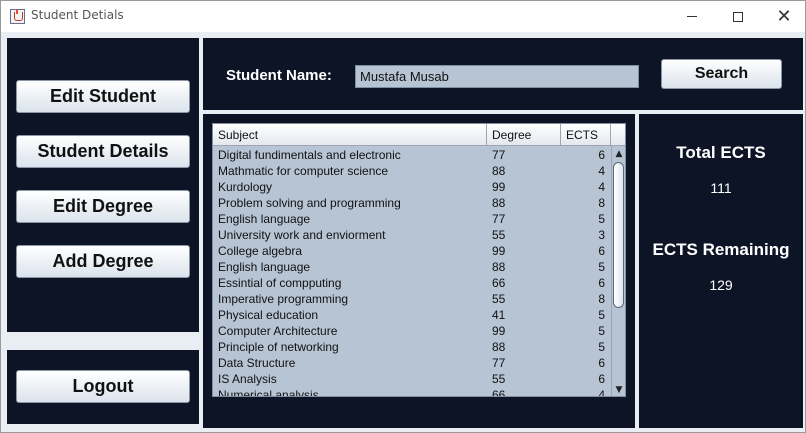 The width and height of the screenshot is (806, 433). What do you see at coordinates (619, 390) in the screenshot?
I see `scroll-down-icon: ▼` at bounding box center [619, 390].